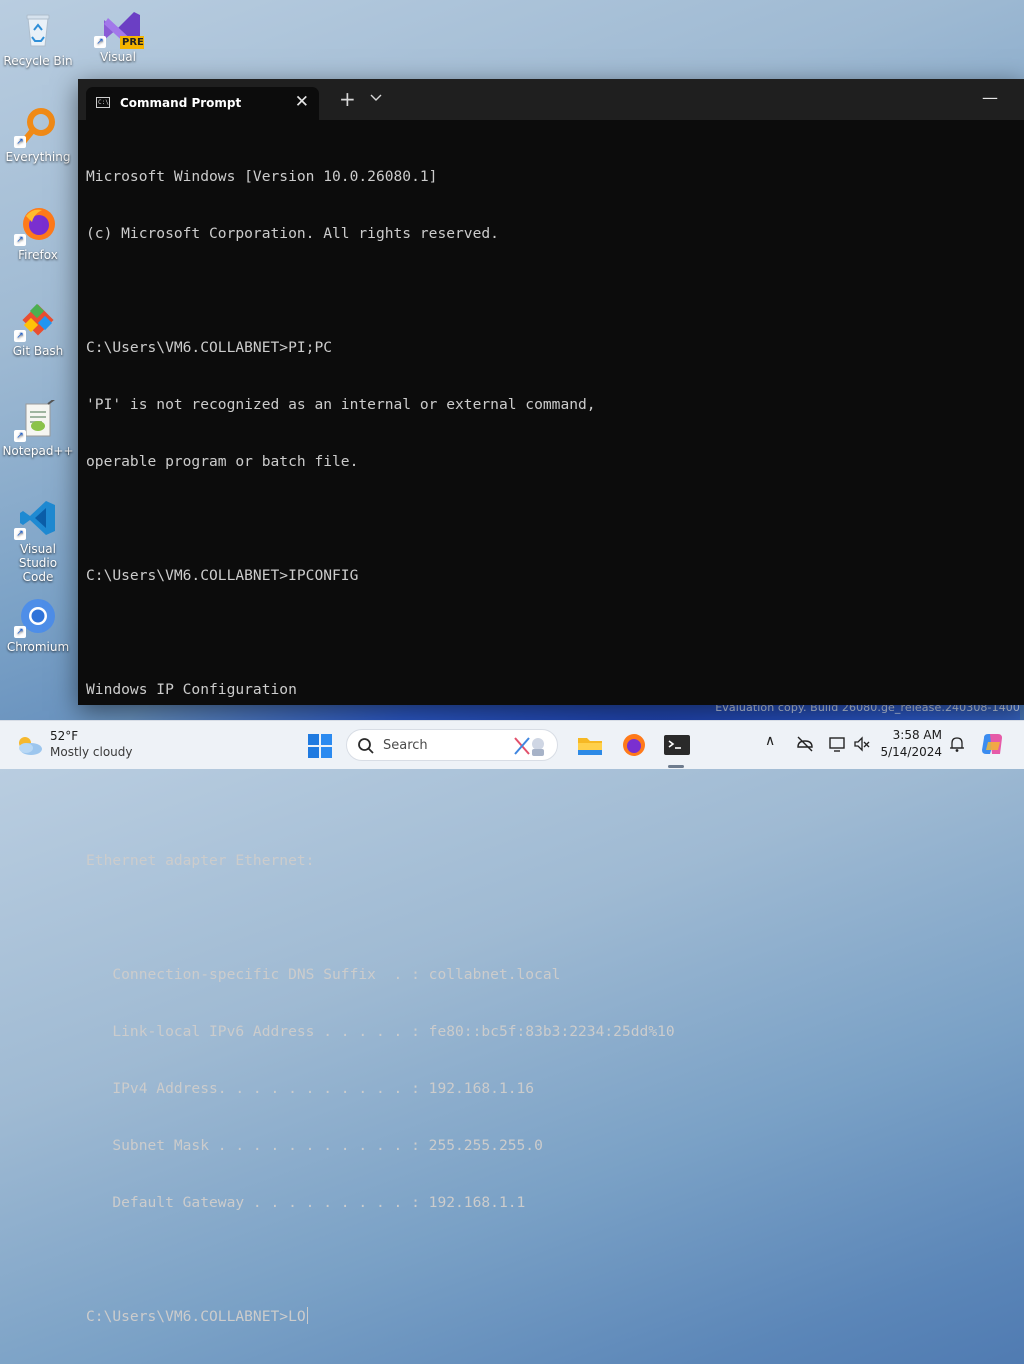  I want to click on search-icon, so click(366, 746).